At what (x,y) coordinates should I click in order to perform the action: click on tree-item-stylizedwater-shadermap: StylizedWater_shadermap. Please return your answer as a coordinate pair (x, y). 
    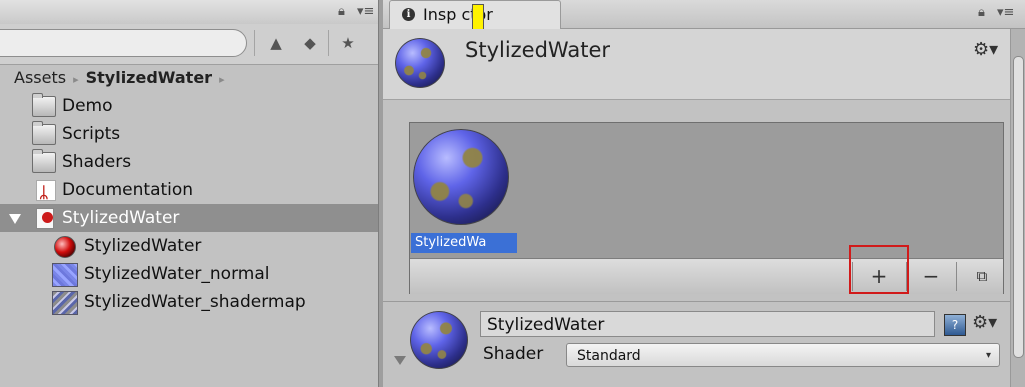
    Looking at the image, I should click on (189, 302).